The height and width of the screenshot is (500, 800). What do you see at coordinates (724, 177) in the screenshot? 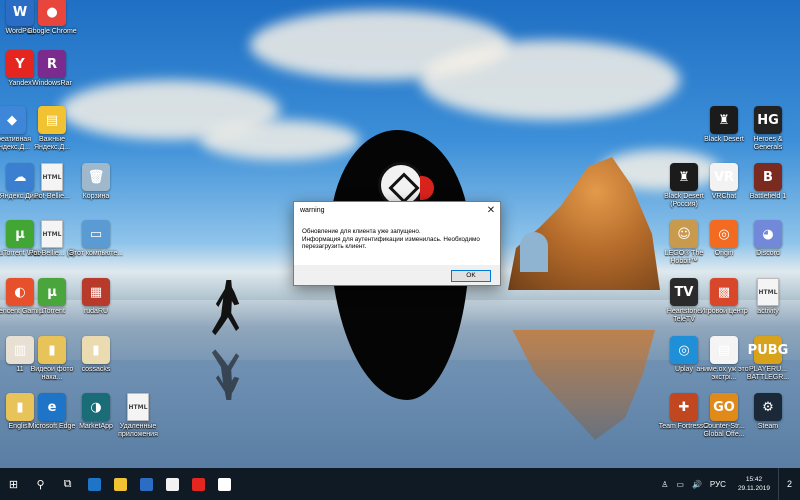
I see `app-icon: VR` at bounding box center [724, 177].